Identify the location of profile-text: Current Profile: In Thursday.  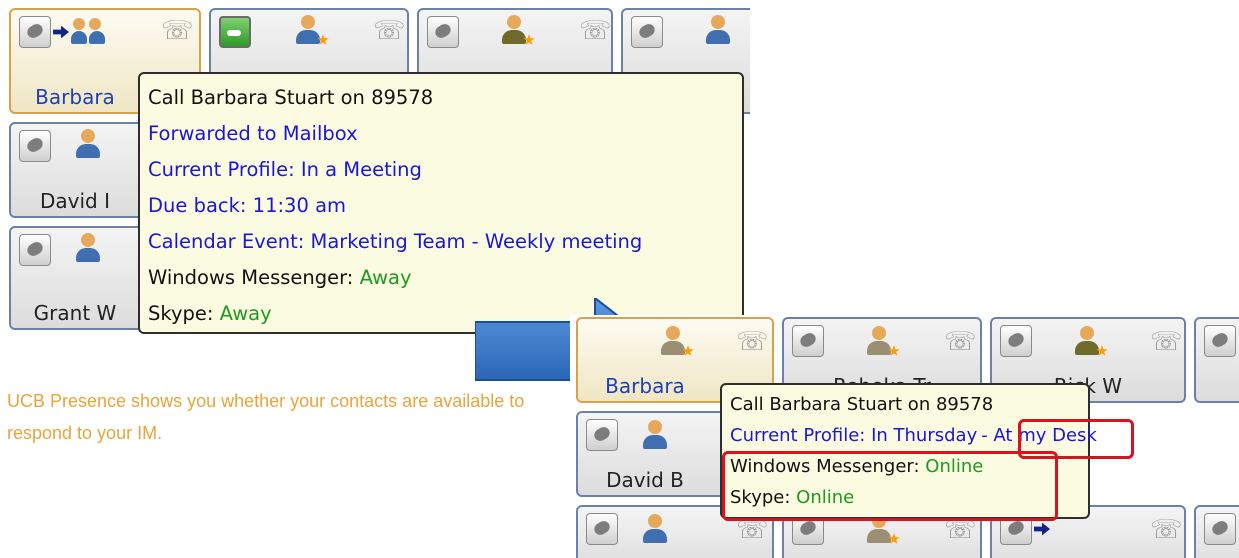
(854, 435).